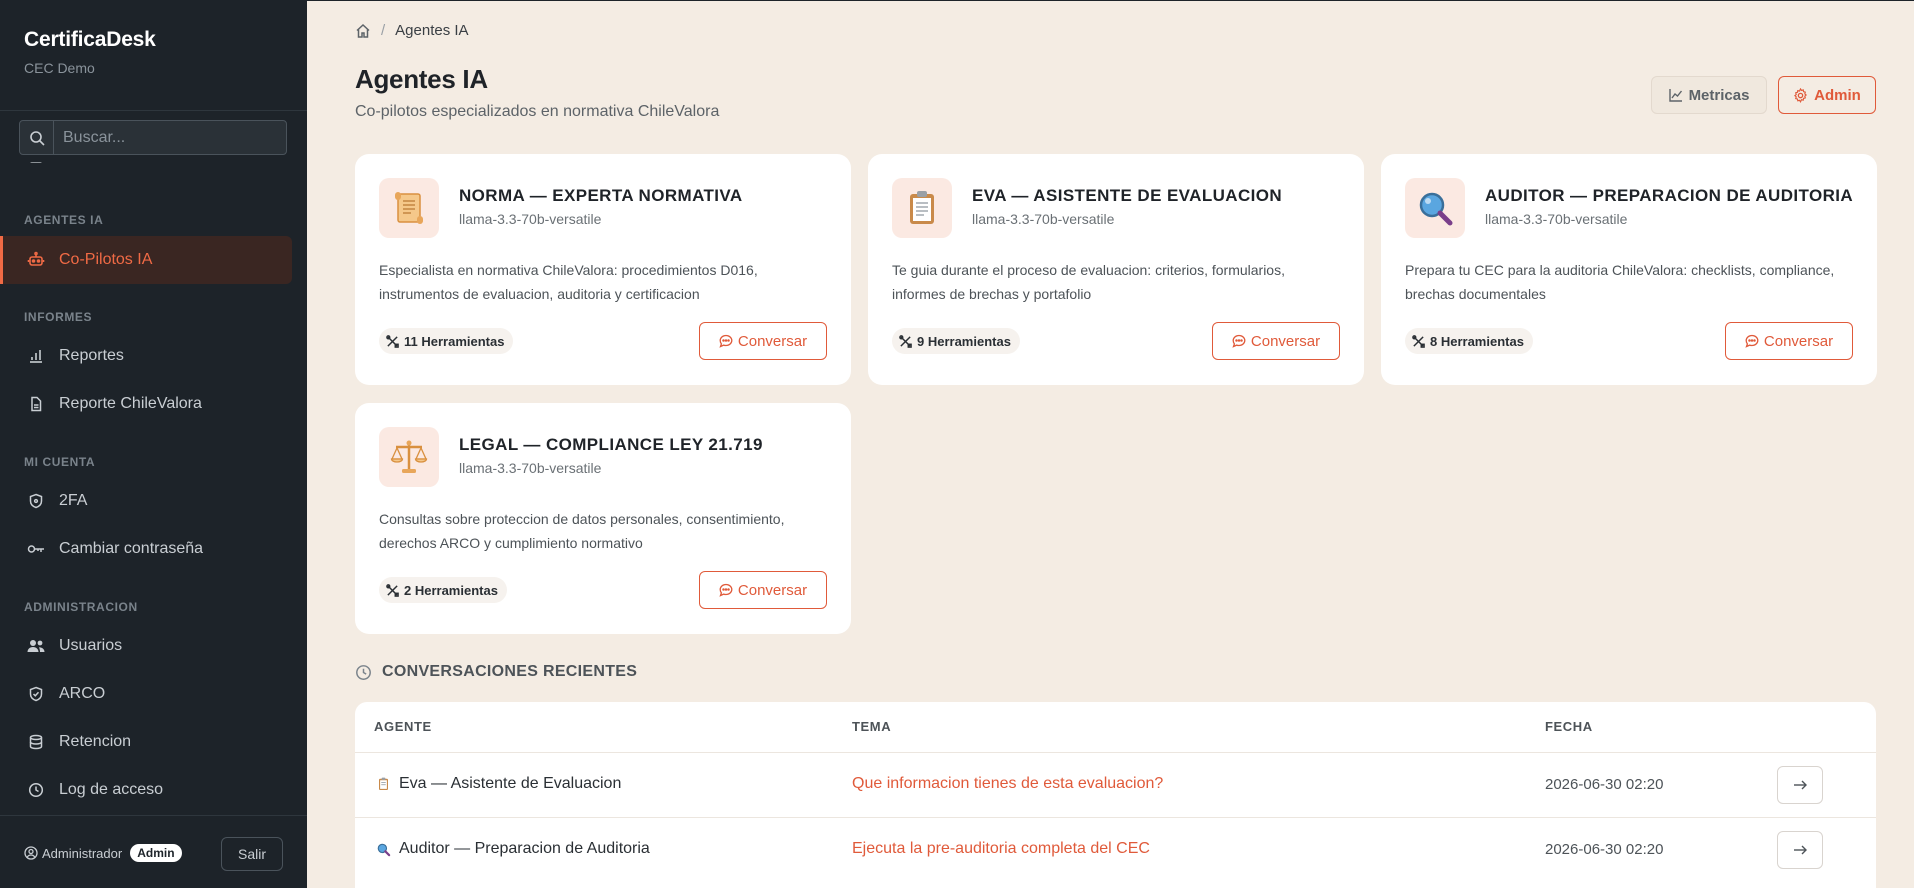 This screenshot has height=888, width=1914. Describe the element at coordinates (146, 694) in the screenshot. I see `sidebar-item-arco: ARCO` at that location.